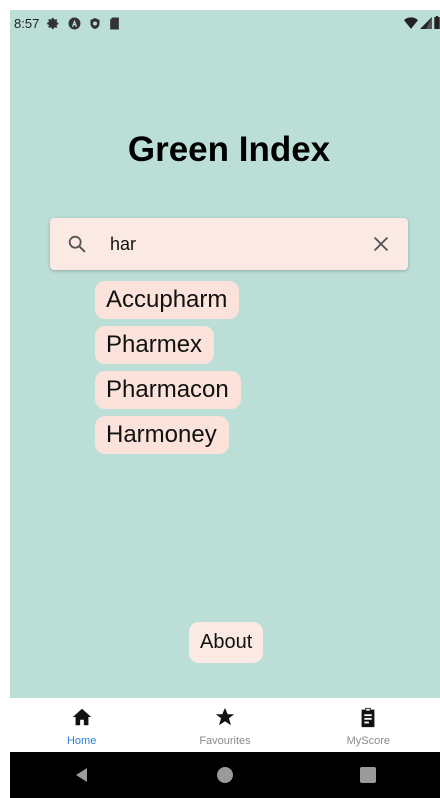 The width and height of the screenshot is (440, 798). I want to click on back-icon, so click(82, 775).